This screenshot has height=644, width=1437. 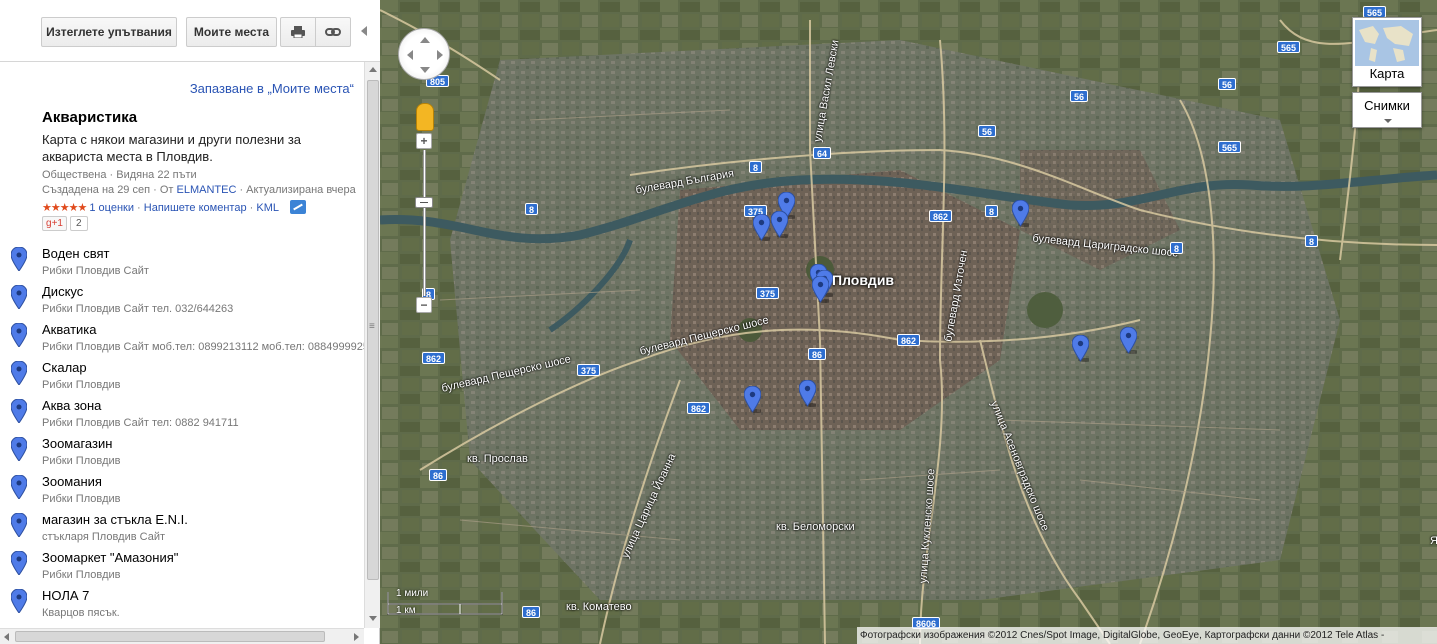 What do you see at coordinates (373, 330) in the screenshot?
I see `vertical-scroll-thumb` at bounding box center [373, 330].